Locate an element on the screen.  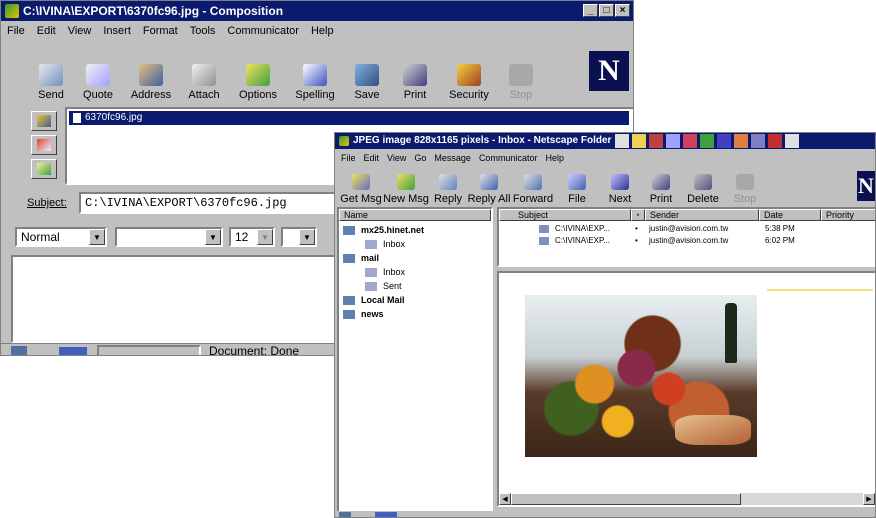
spelling-button: Spelling is located at coordinates (315, 73).